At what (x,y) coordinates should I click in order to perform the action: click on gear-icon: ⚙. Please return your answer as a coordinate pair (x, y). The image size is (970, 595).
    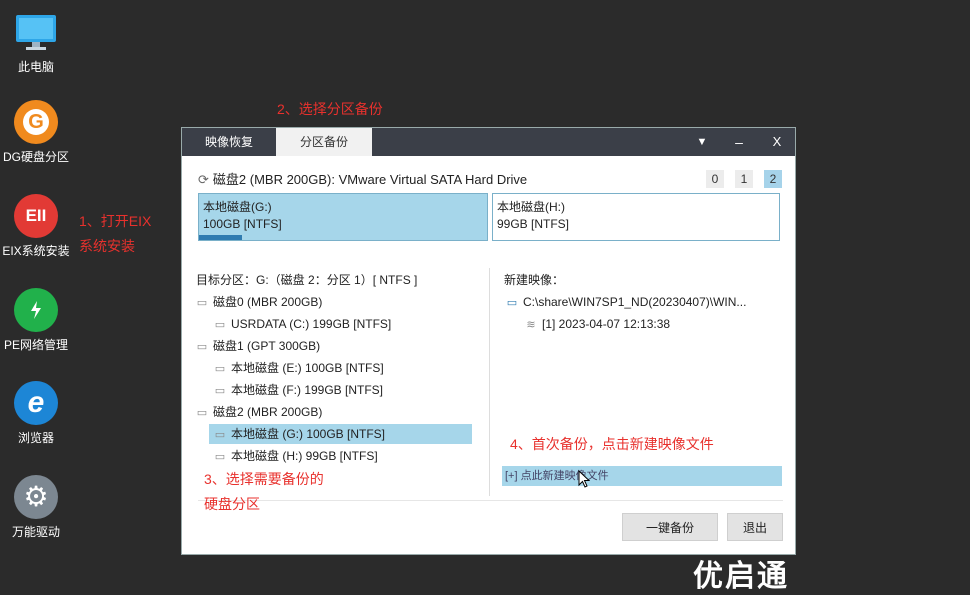
    Looking at the image, I should click on (36, 497).